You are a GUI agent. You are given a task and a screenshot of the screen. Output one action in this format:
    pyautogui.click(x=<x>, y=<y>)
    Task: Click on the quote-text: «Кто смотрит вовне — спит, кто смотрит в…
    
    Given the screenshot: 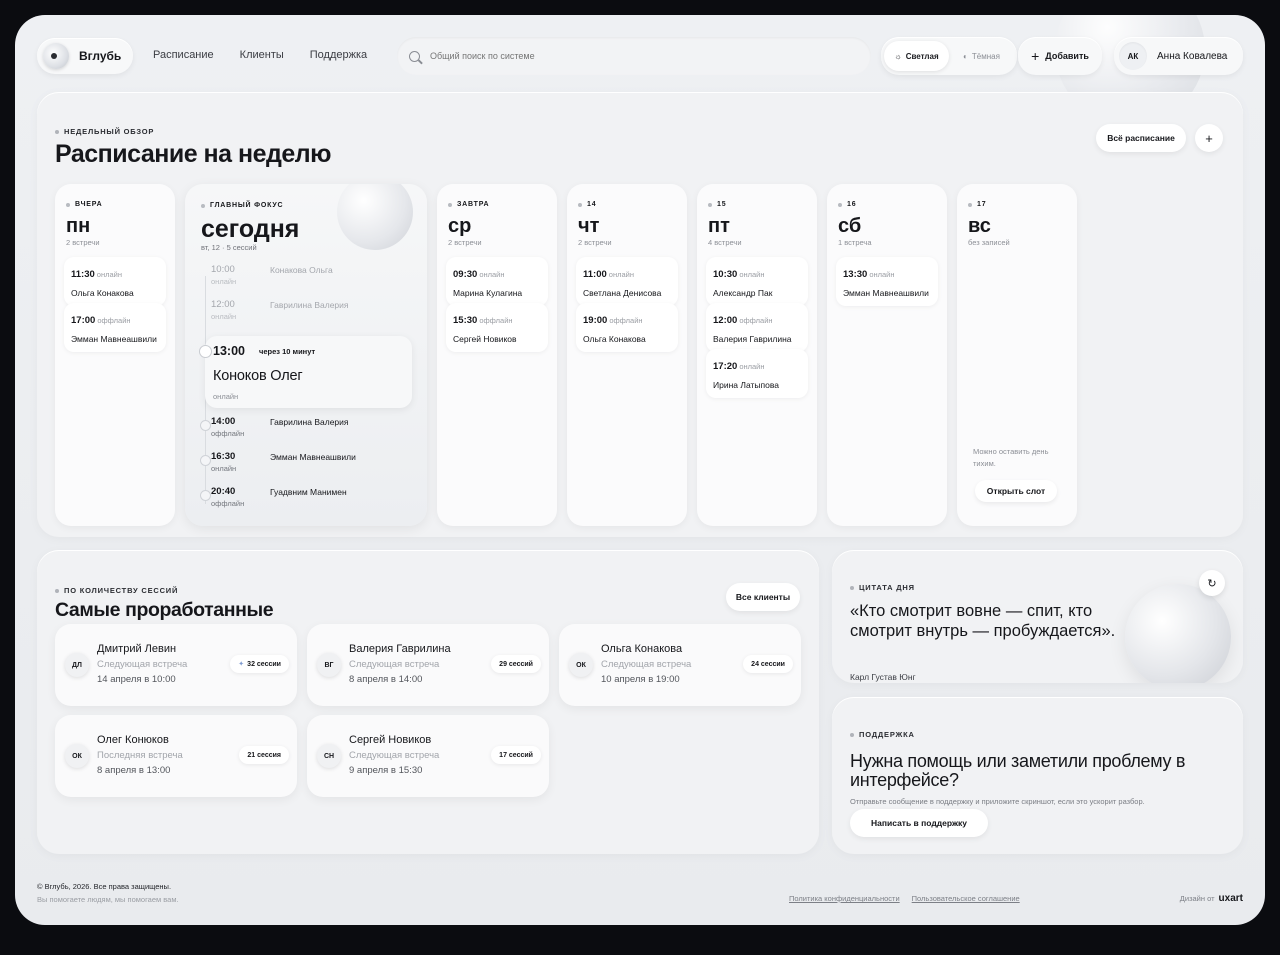 What is the action you would take?
    pyautogui.click(x=983, y=621)
    